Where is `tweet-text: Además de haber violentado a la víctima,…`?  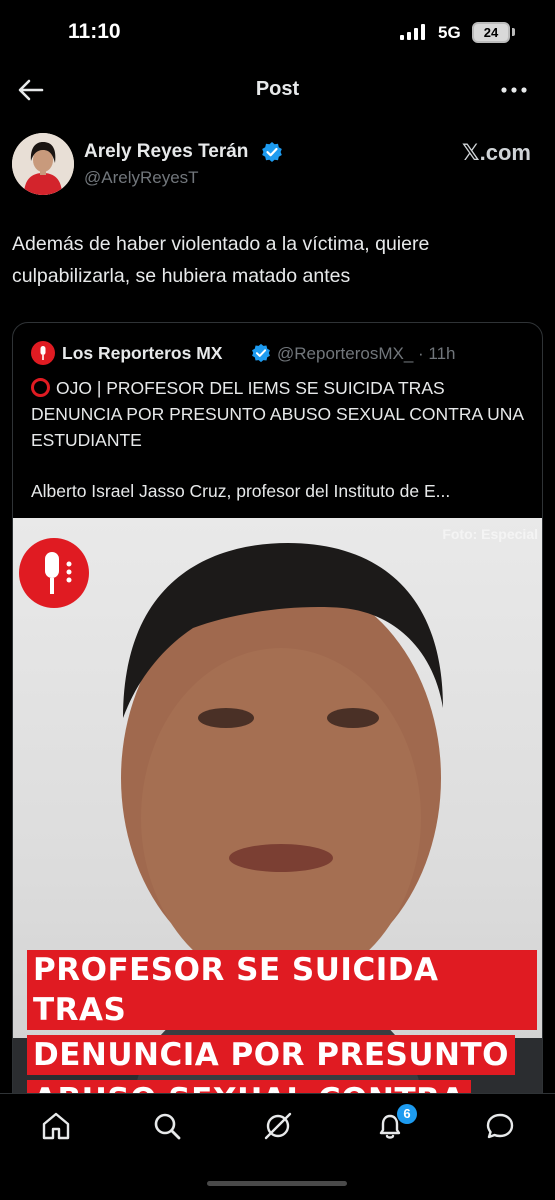
tweet-text: Además de haber violentado a la víctima,… is located at coordinates (221, 260).